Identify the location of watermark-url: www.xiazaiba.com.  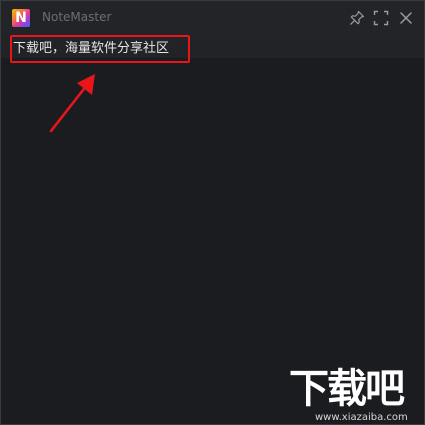
(361, 417).